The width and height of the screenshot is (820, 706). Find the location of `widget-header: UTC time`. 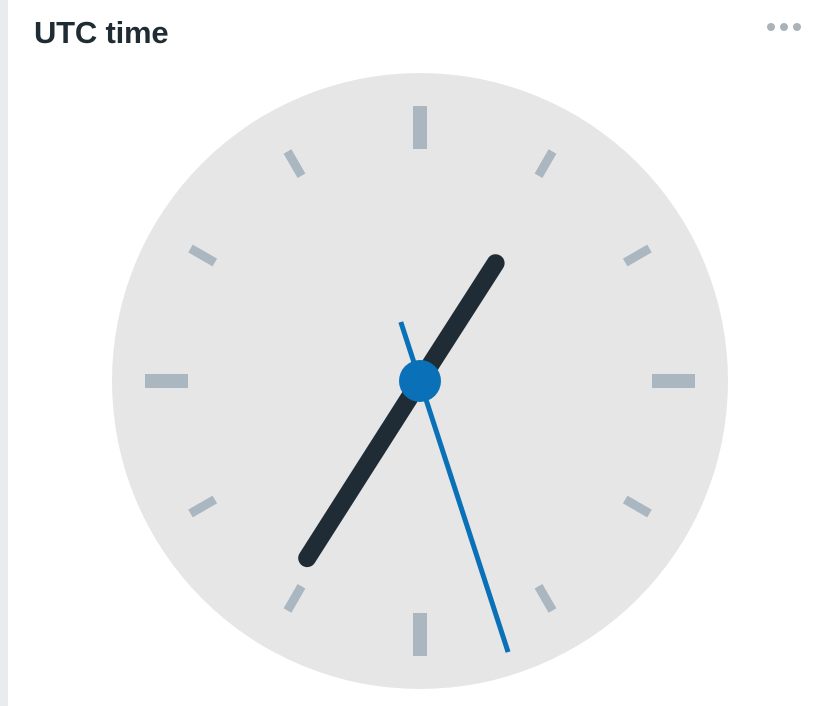

widget-header: UTC time is located at coordinates (422, 34).